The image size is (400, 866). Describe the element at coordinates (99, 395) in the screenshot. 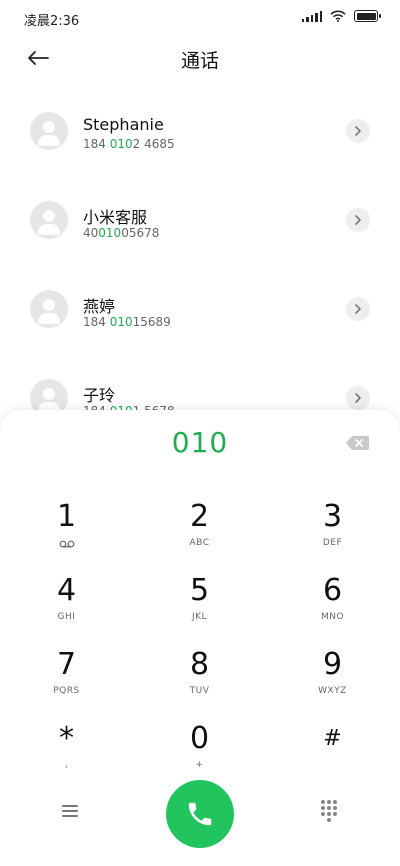

I see `contact-name: 子玲` at that location.